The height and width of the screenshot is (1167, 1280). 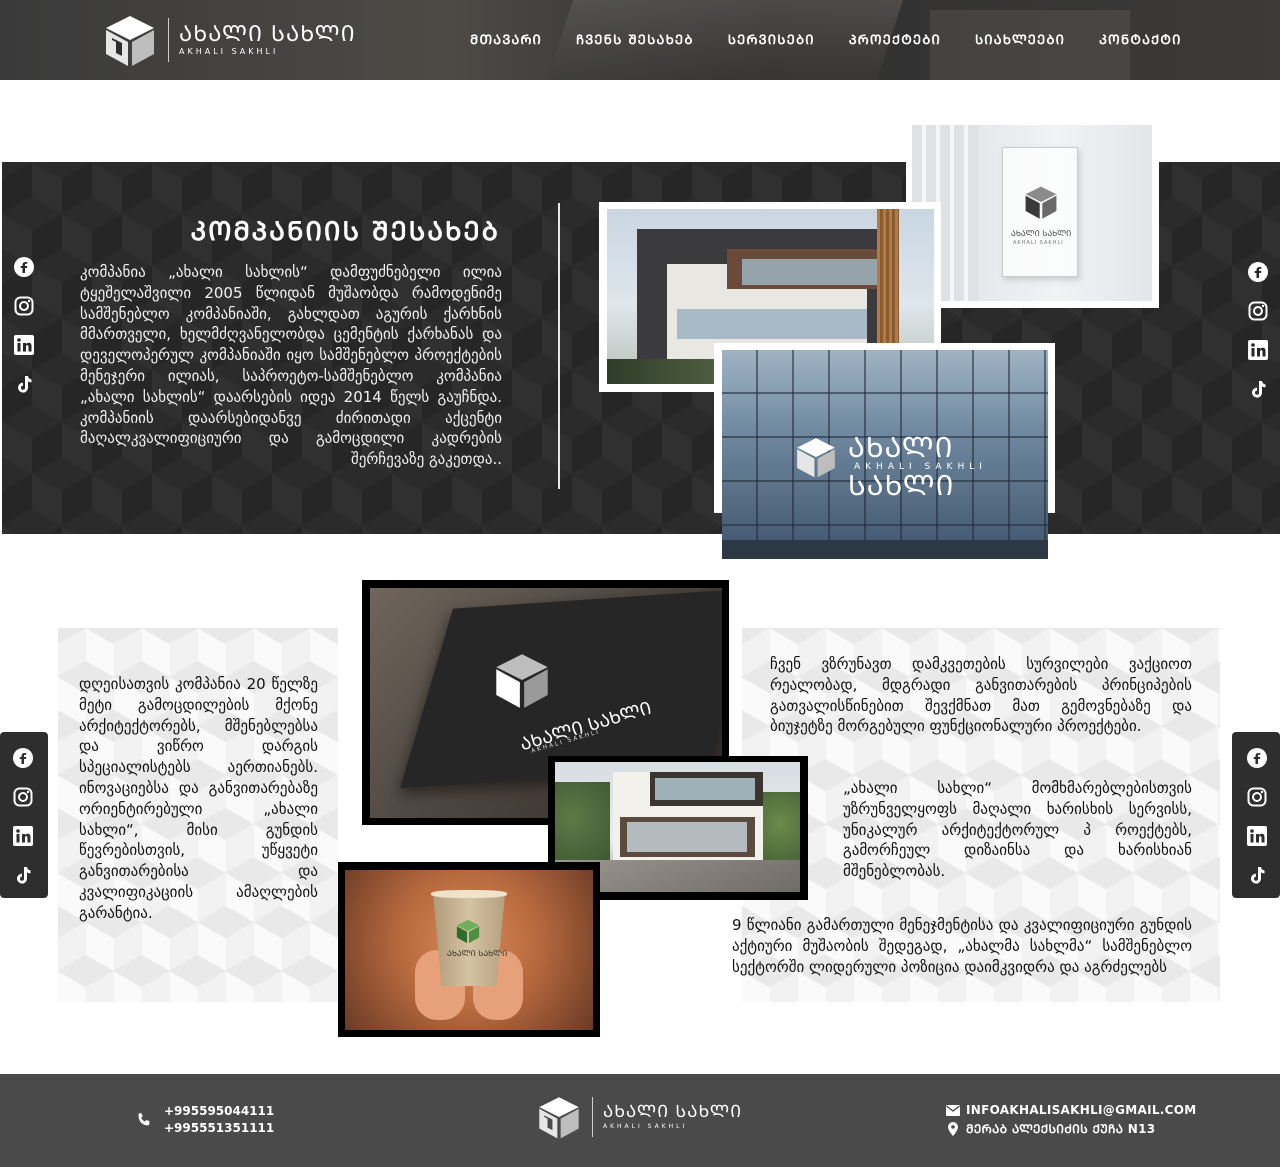 I want to click on social-links-right-top, so click(x=1258, y=330).